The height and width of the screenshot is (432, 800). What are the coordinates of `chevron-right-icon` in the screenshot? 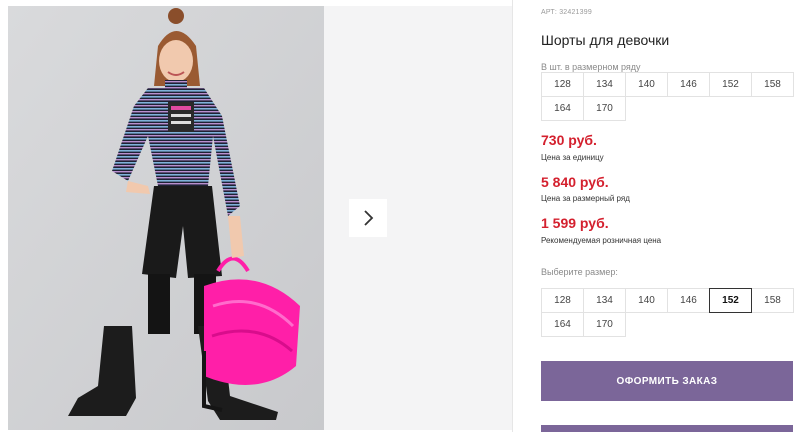 It's located at (369, 218).